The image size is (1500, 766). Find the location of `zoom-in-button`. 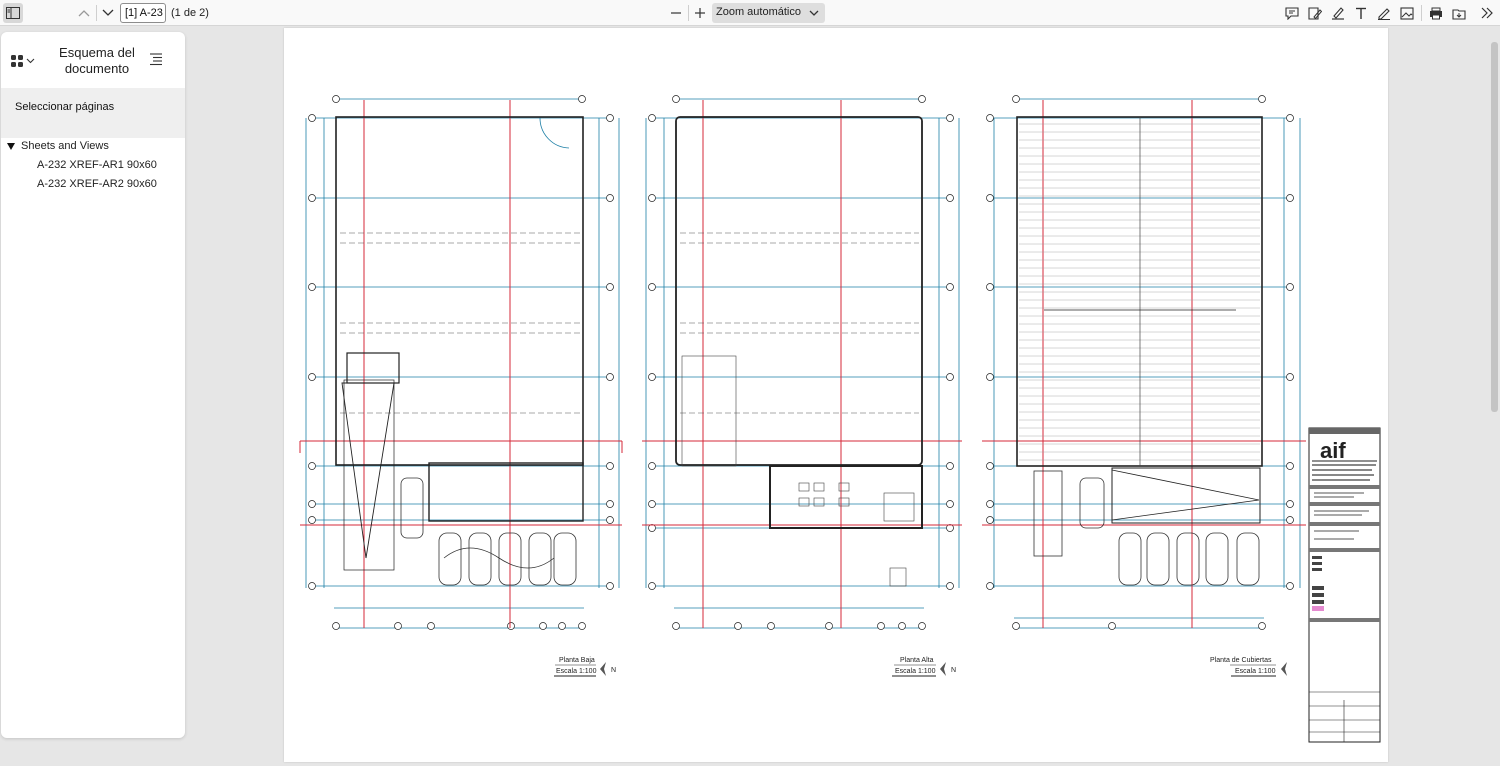

zoom-in-button is located at coordinates (700, 13).